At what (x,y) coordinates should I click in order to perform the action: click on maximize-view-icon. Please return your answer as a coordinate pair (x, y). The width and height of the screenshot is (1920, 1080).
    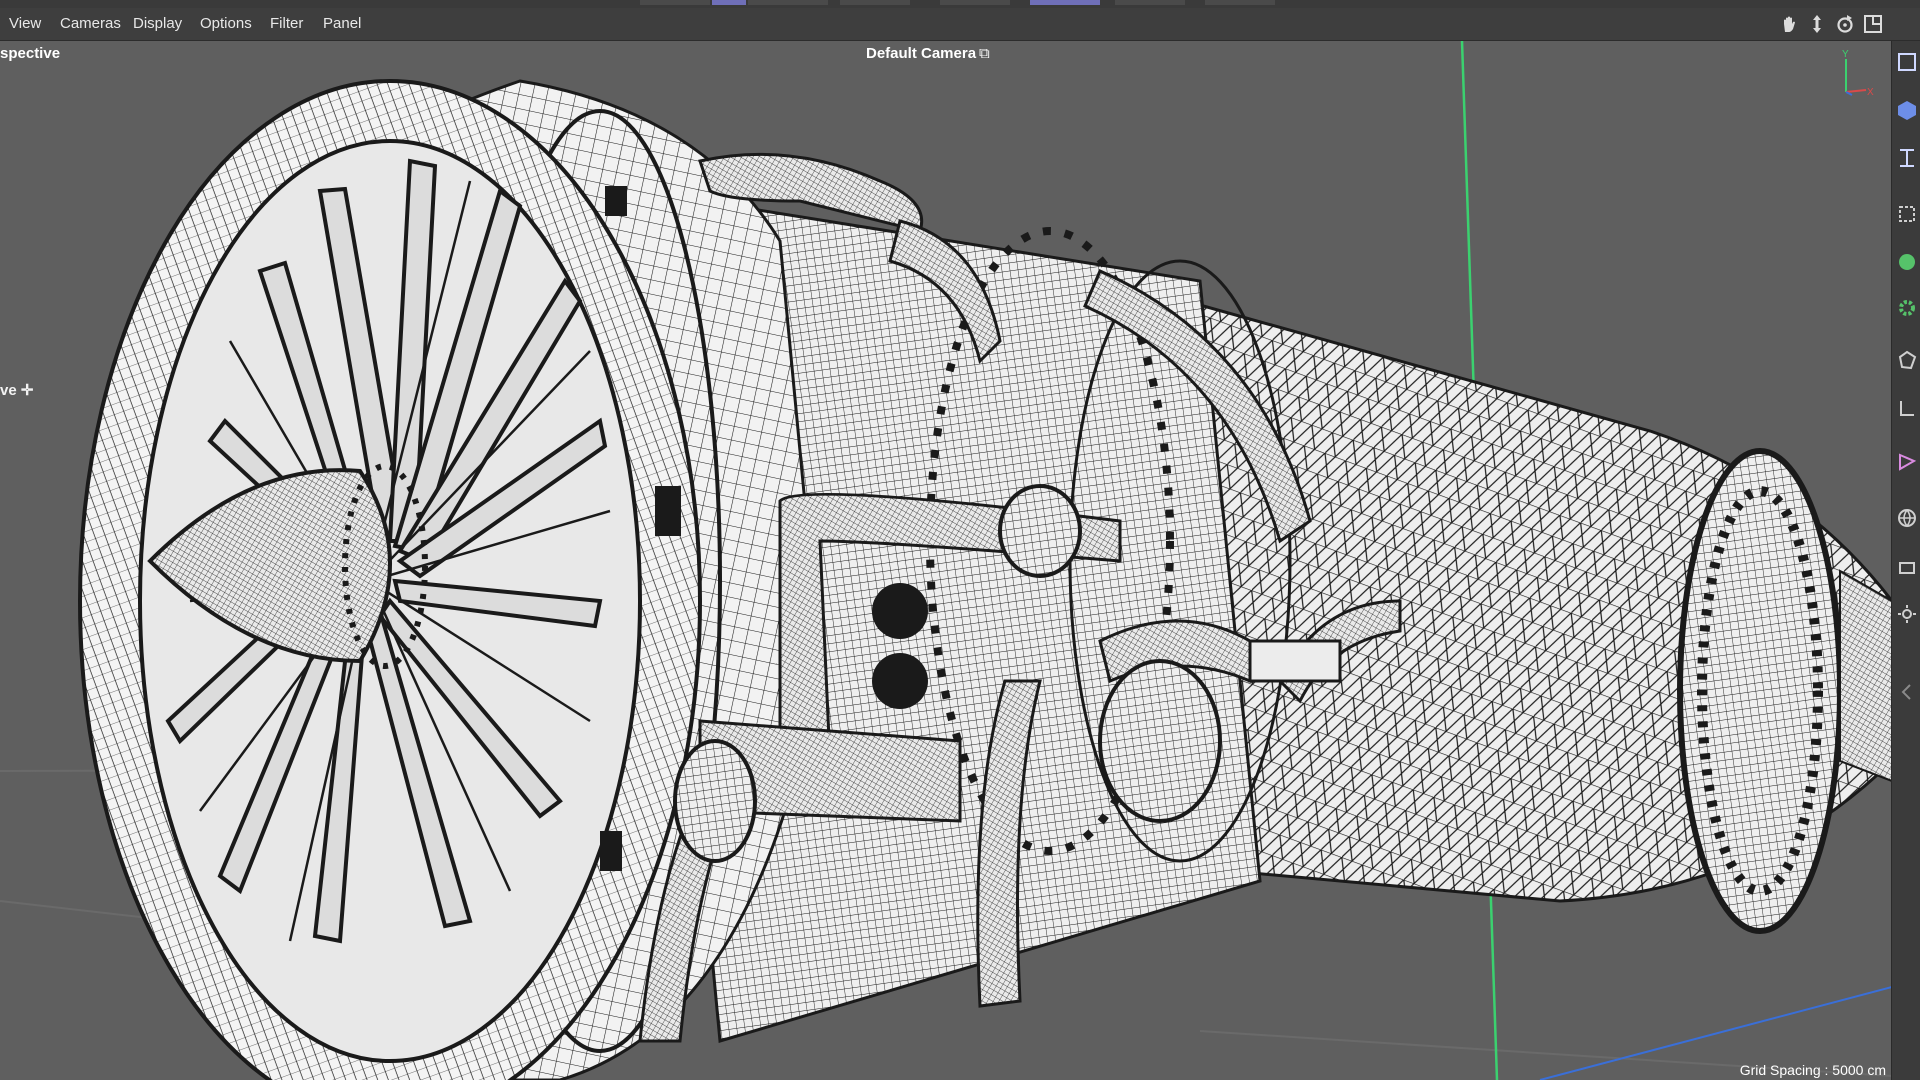
    Looking at the image, I should click on (1873, 24).